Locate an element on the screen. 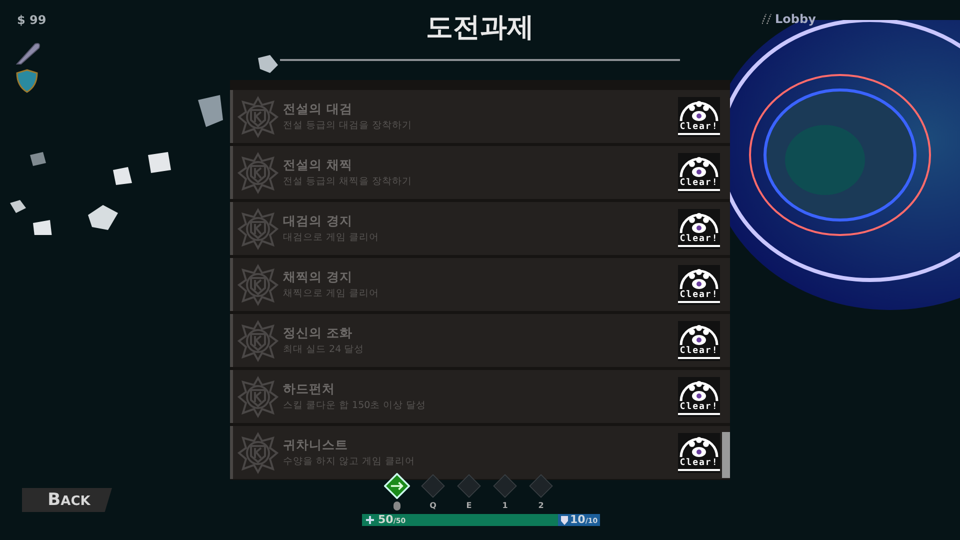  mouse-icon is located at coordinates (397, 506).